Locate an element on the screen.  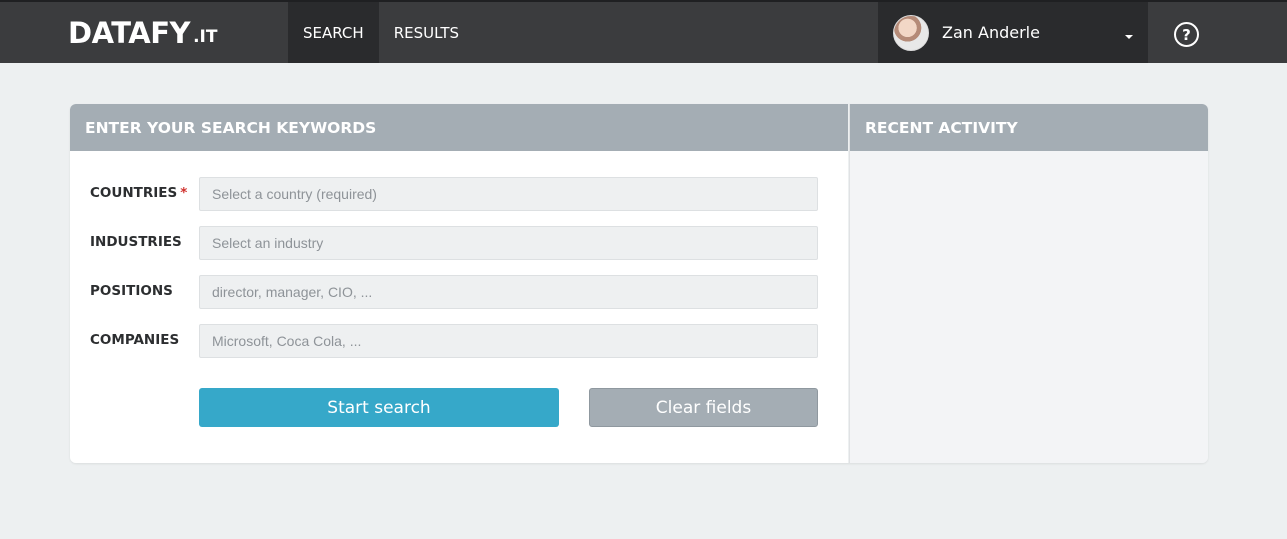
industries-row: INDUSTRIES is located at coordinates (459, 243).